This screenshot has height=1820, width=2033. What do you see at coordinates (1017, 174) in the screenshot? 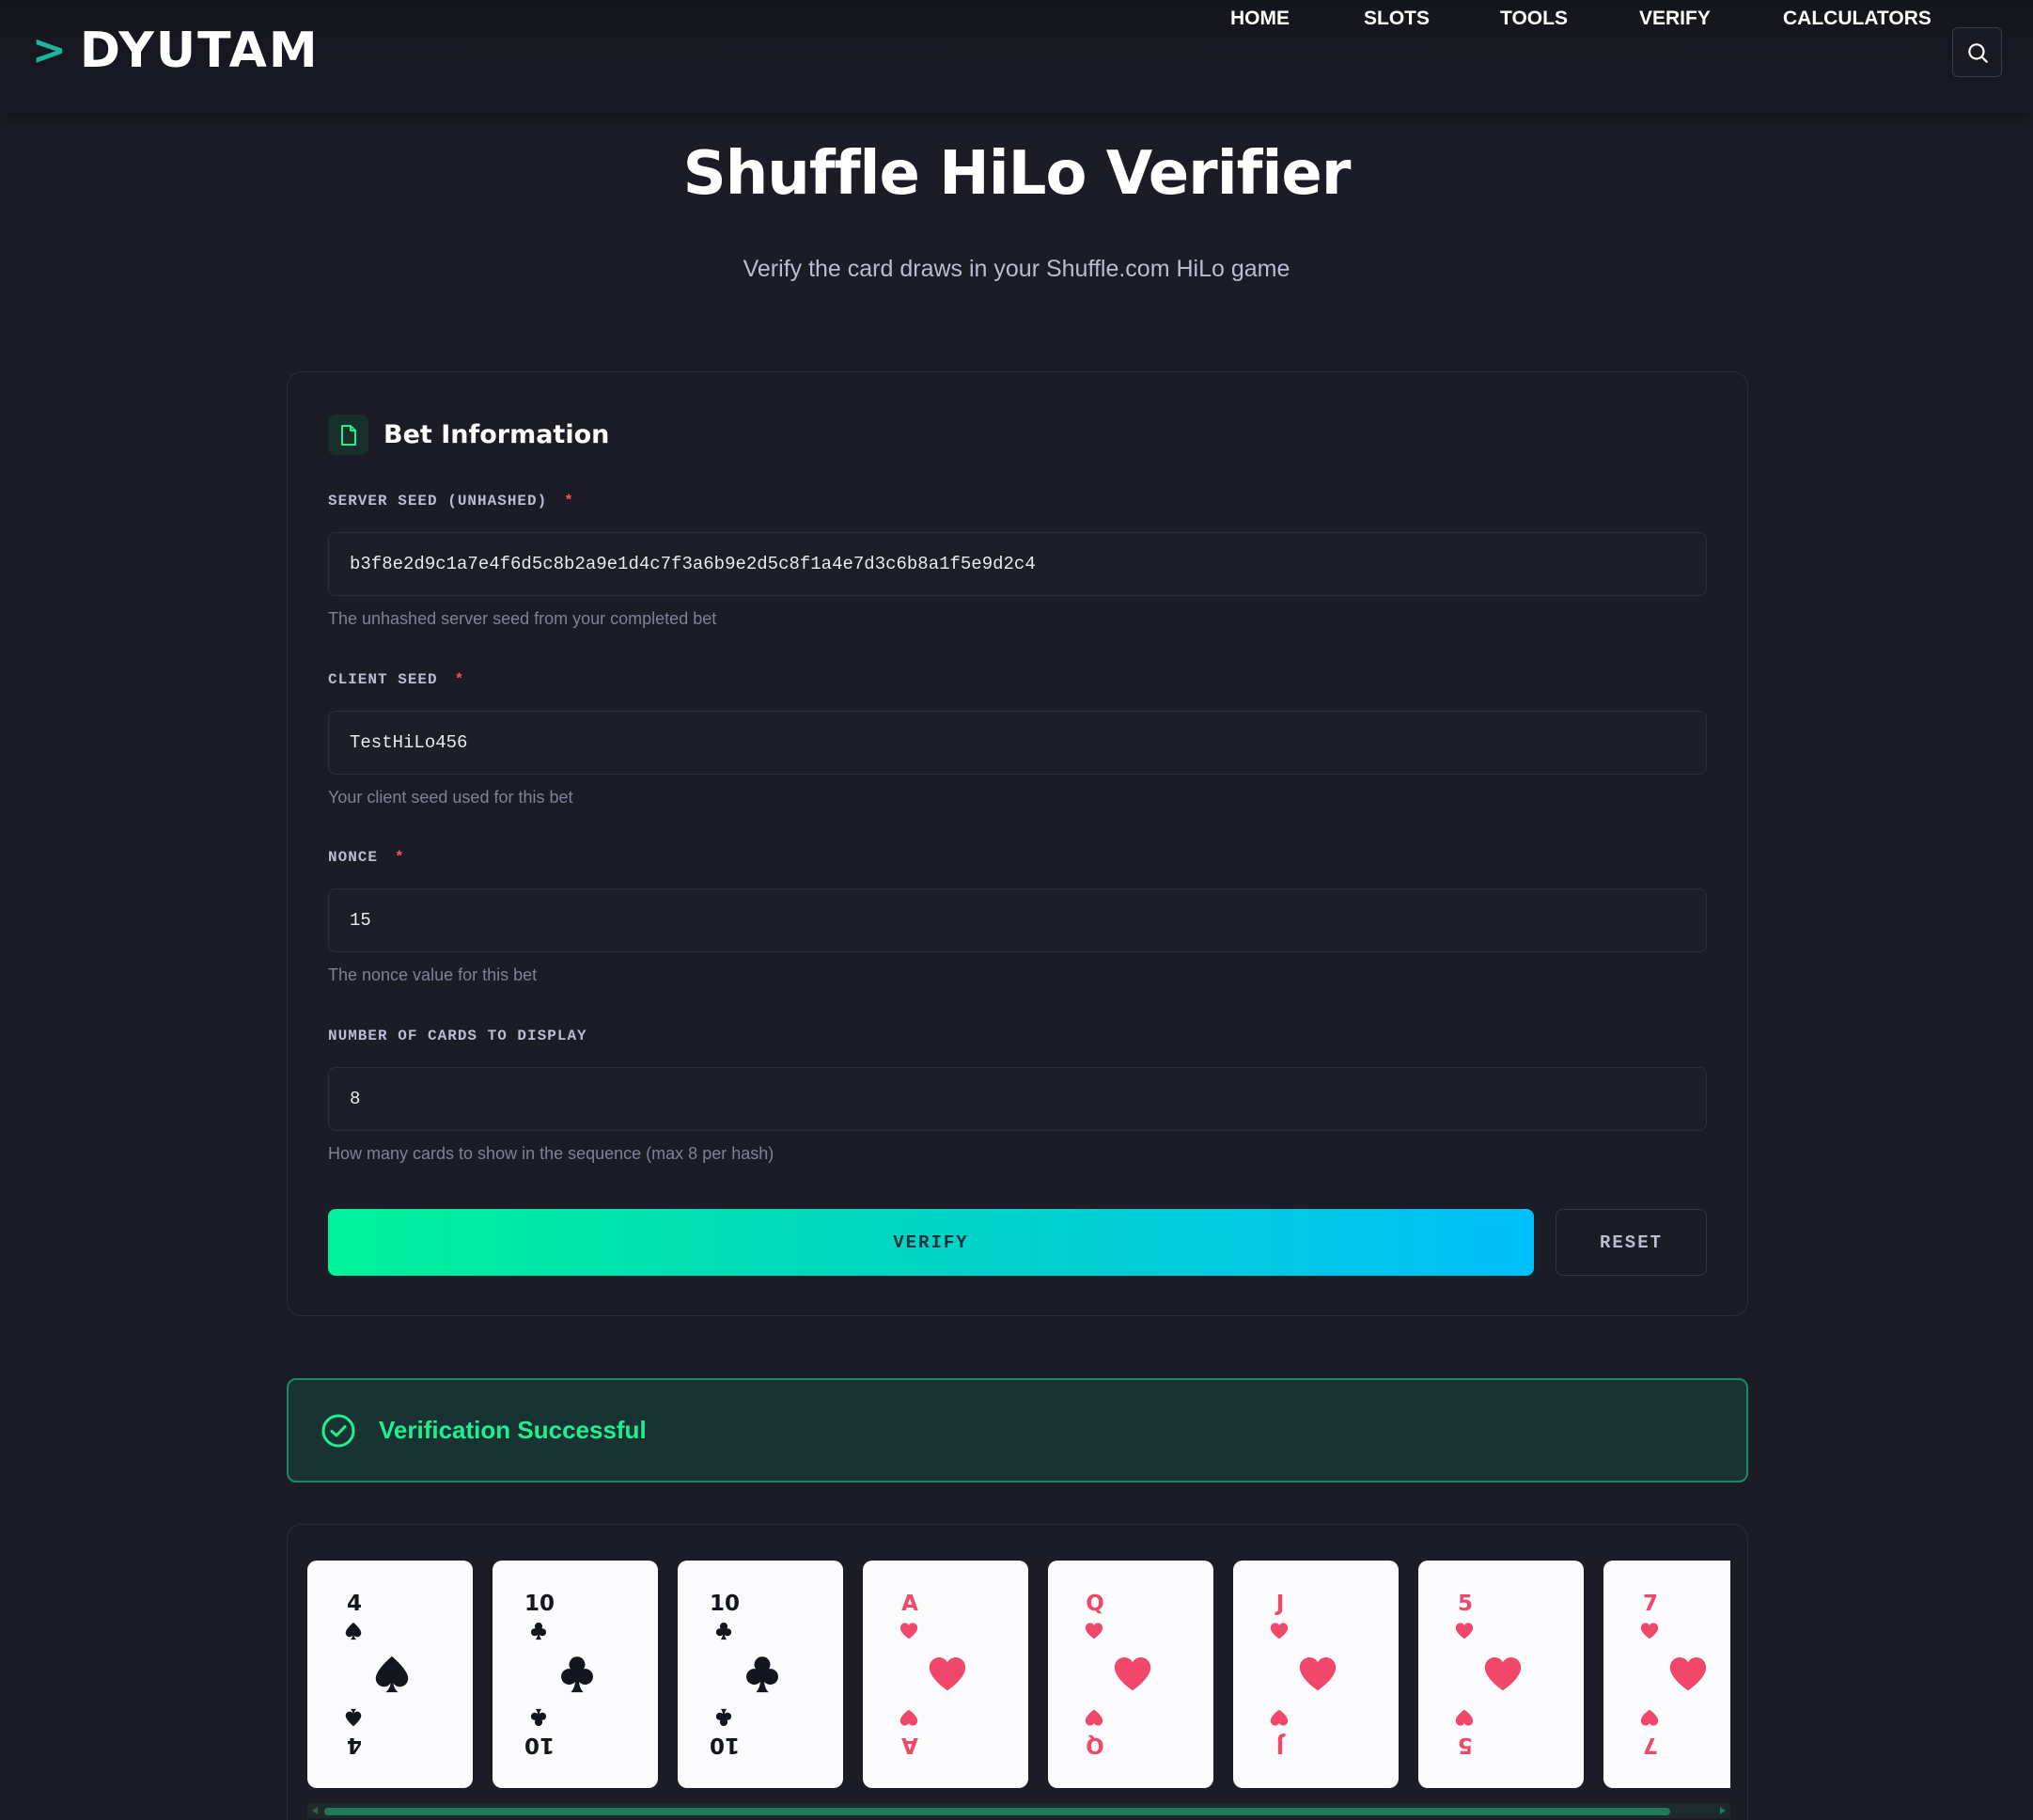
I see `page-title: Shuffle HiLo Verifier` at bounding box center [1017, 174].